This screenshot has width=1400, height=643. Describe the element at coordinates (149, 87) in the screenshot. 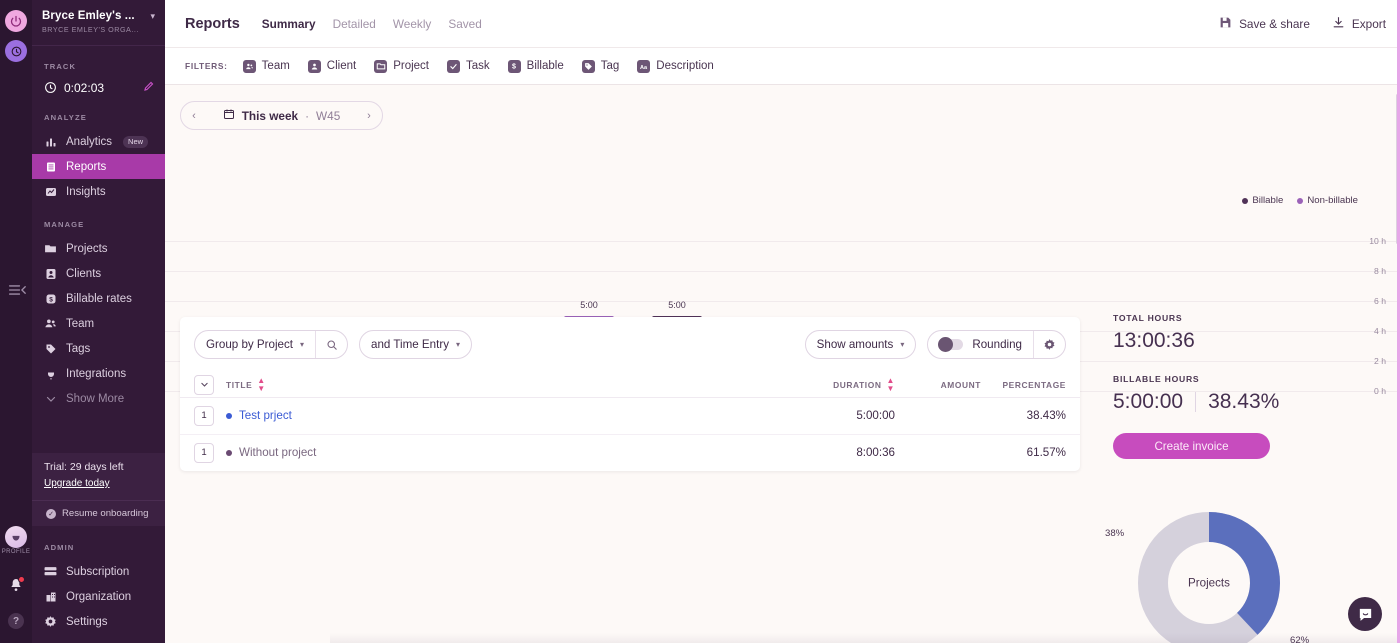

I see `edit-pencil-icon` at that location.